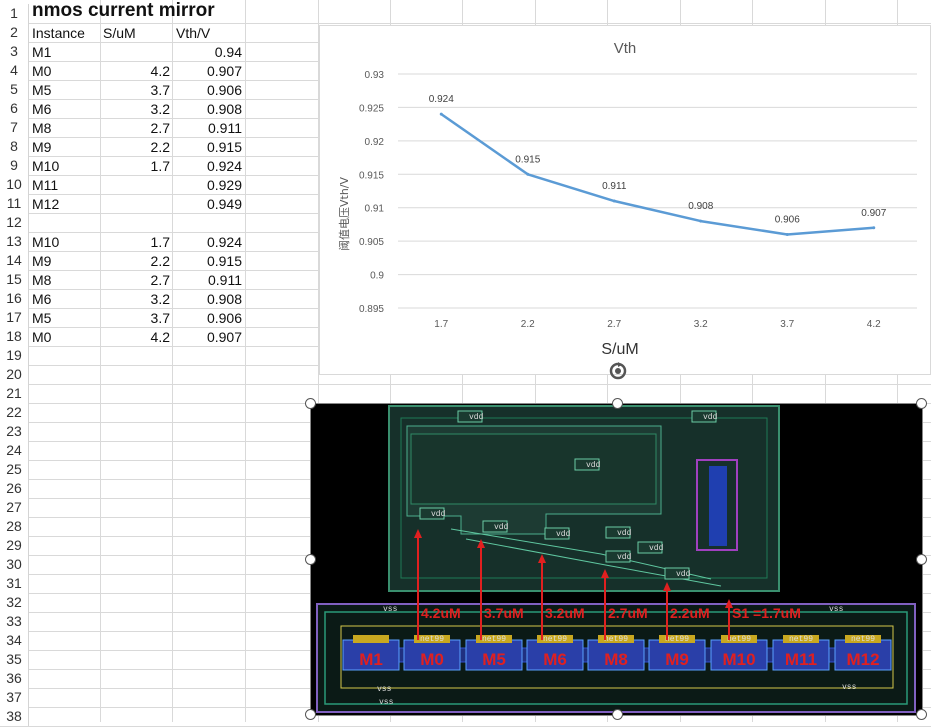 This screenshot has width=931, height=727. Describe the element at coordinates (14, 545) in the screenshot. I see `row-number: 29` at that location.